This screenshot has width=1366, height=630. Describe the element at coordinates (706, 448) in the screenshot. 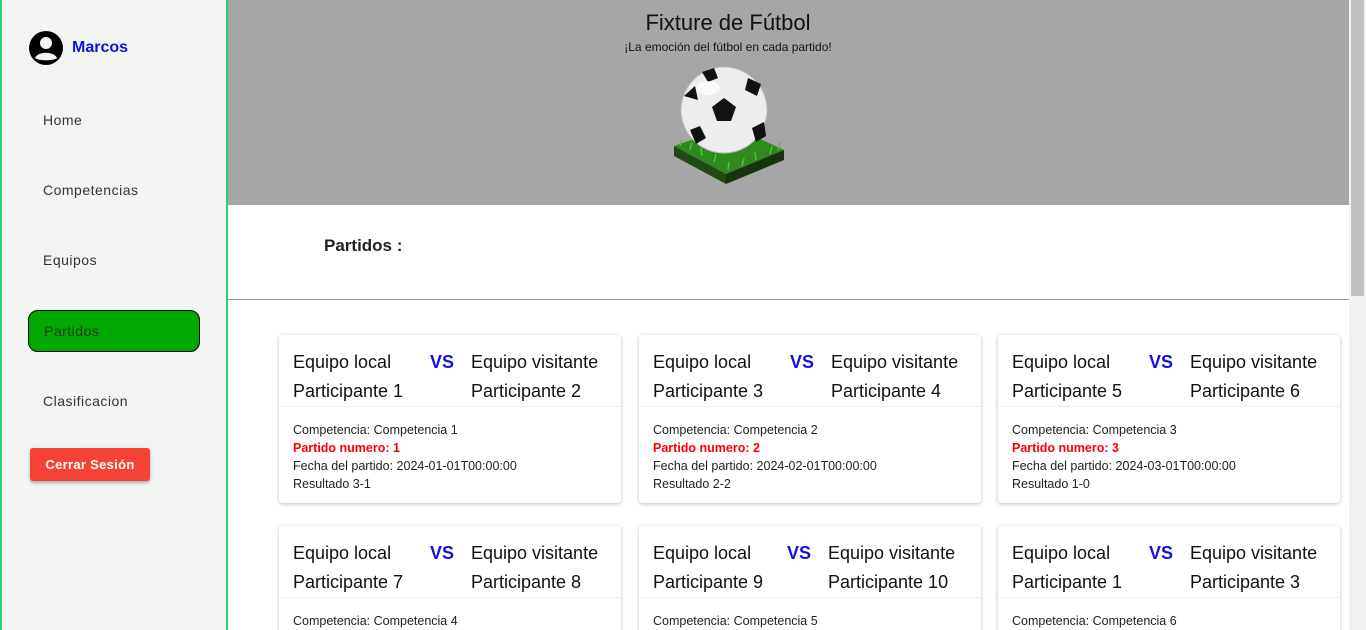

I see `match-number: Partido numero: 2` at that location.